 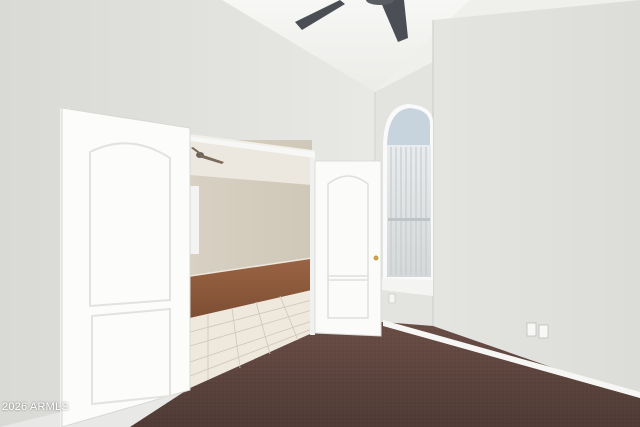 What do you see at coordinates (407, 200) in the screenshot?
I see `arched-window` at bounding box center [407, 200].